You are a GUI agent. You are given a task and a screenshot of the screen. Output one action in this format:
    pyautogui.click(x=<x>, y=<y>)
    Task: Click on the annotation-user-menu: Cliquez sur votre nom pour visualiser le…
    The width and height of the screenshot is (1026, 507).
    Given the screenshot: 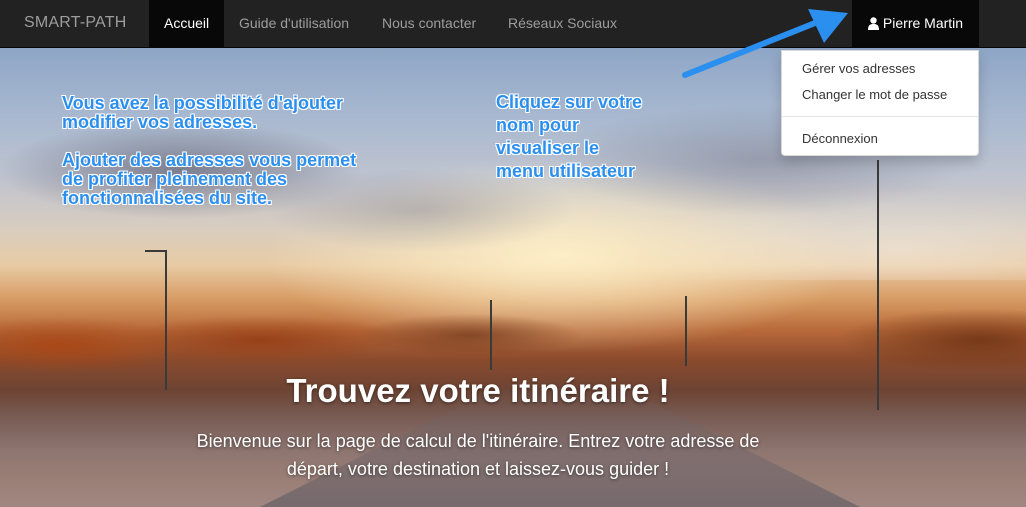 What is the action you would take?
    pyautogui.click(x=569, y=137)
    